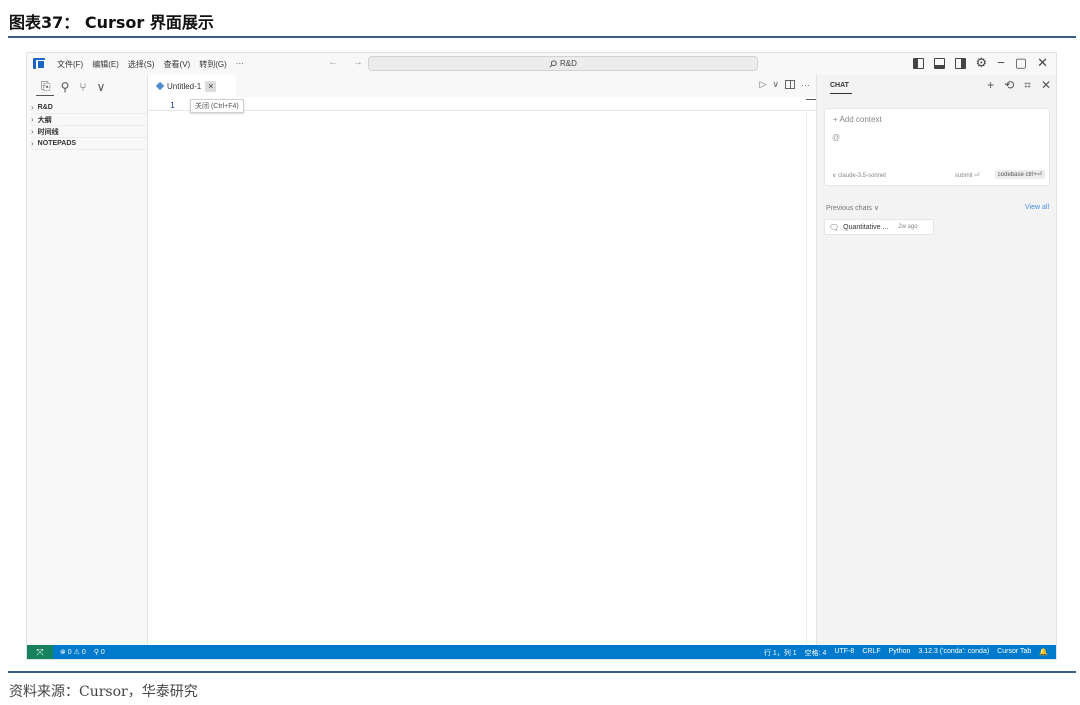 This screenshot has width=1080, height=705. I want to click on history-icon: ⟲, so click(1009, 85).